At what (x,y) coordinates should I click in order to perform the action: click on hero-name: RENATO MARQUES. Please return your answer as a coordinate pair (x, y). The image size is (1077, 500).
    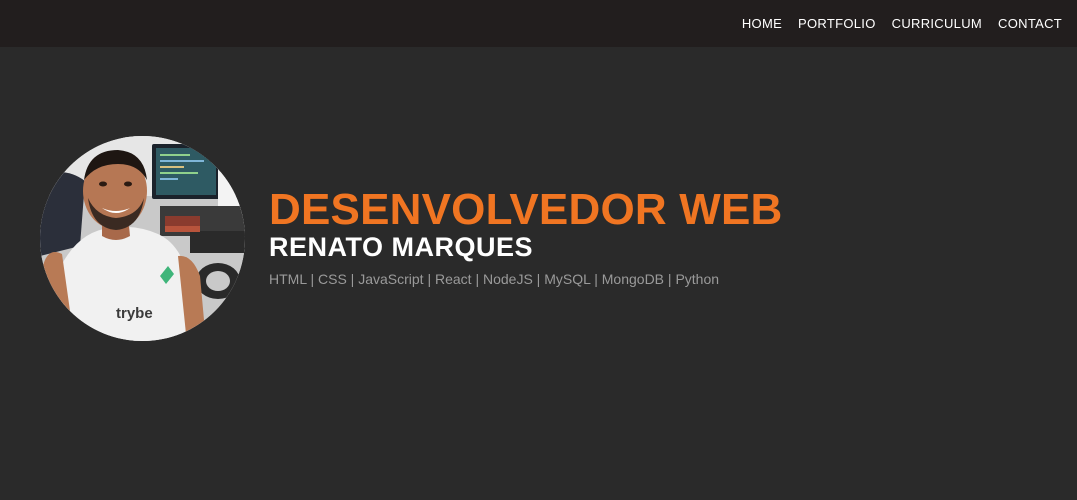
    Looking at the image, I should click on (401, 247).